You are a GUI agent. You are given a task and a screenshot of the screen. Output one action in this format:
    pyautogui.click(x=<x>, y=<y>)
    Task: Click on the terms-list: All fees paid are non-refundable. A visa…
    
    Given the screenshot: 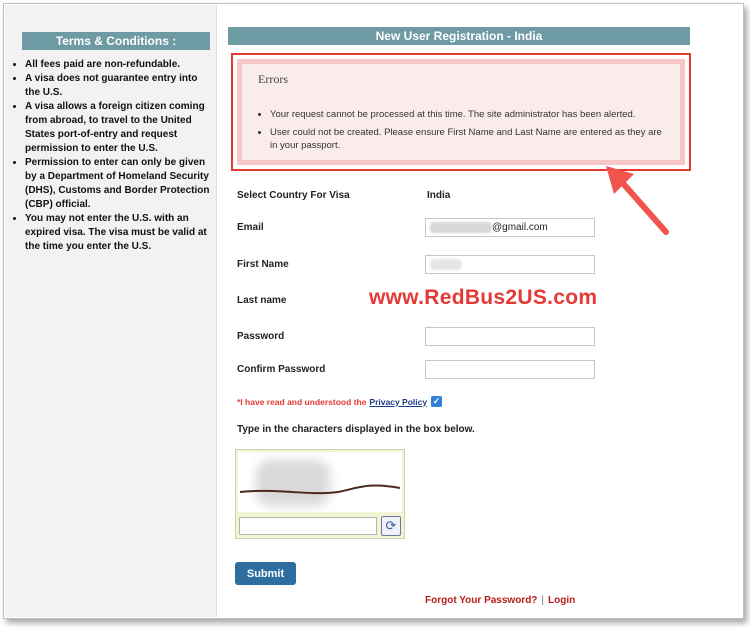 What is the action you would take?
    pyautogui.click(x=112, y=156)
    